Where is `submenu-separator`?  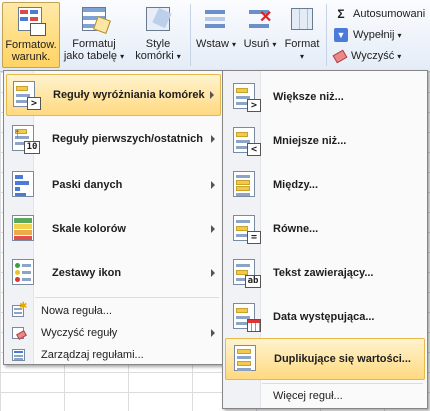
submenu-separator is located at coordinates (342, 383).